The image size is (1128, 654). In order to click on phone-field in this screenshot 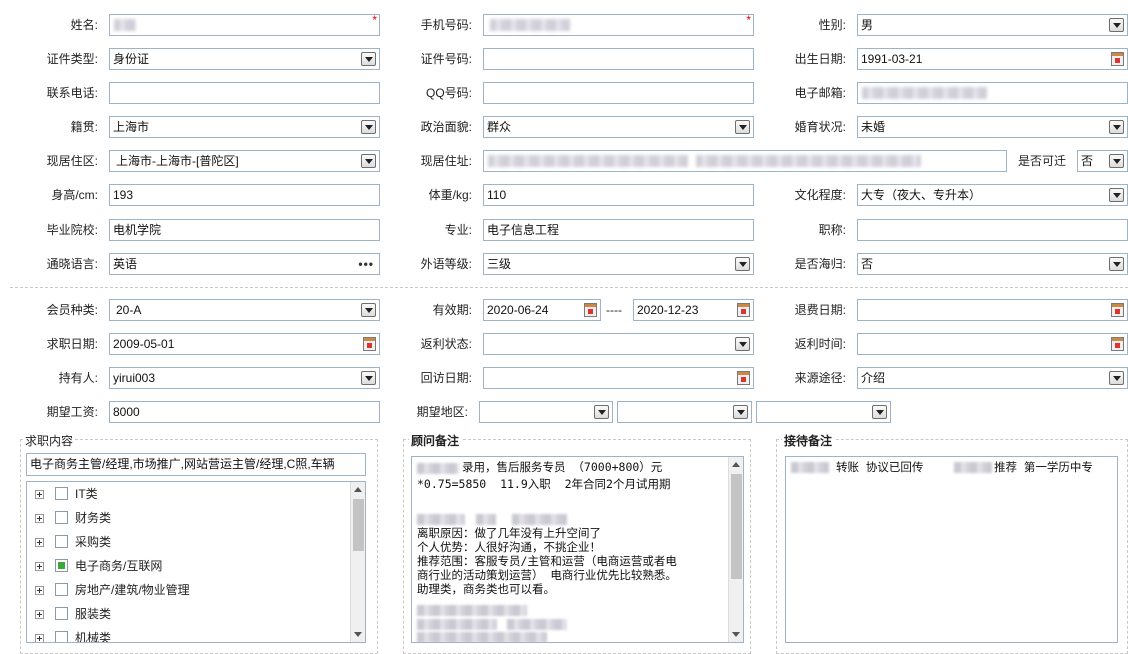, I will do `click(244, 93)`.